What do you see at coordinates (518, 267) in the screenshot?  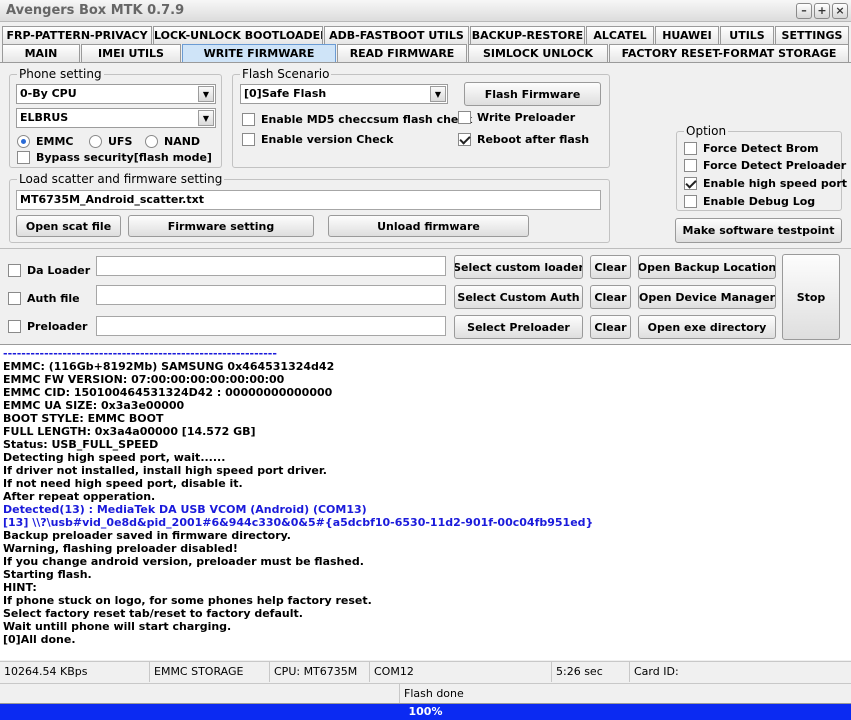 I see `select-custom-loader-button: Select custom loader` at bounding box center [518, 267].